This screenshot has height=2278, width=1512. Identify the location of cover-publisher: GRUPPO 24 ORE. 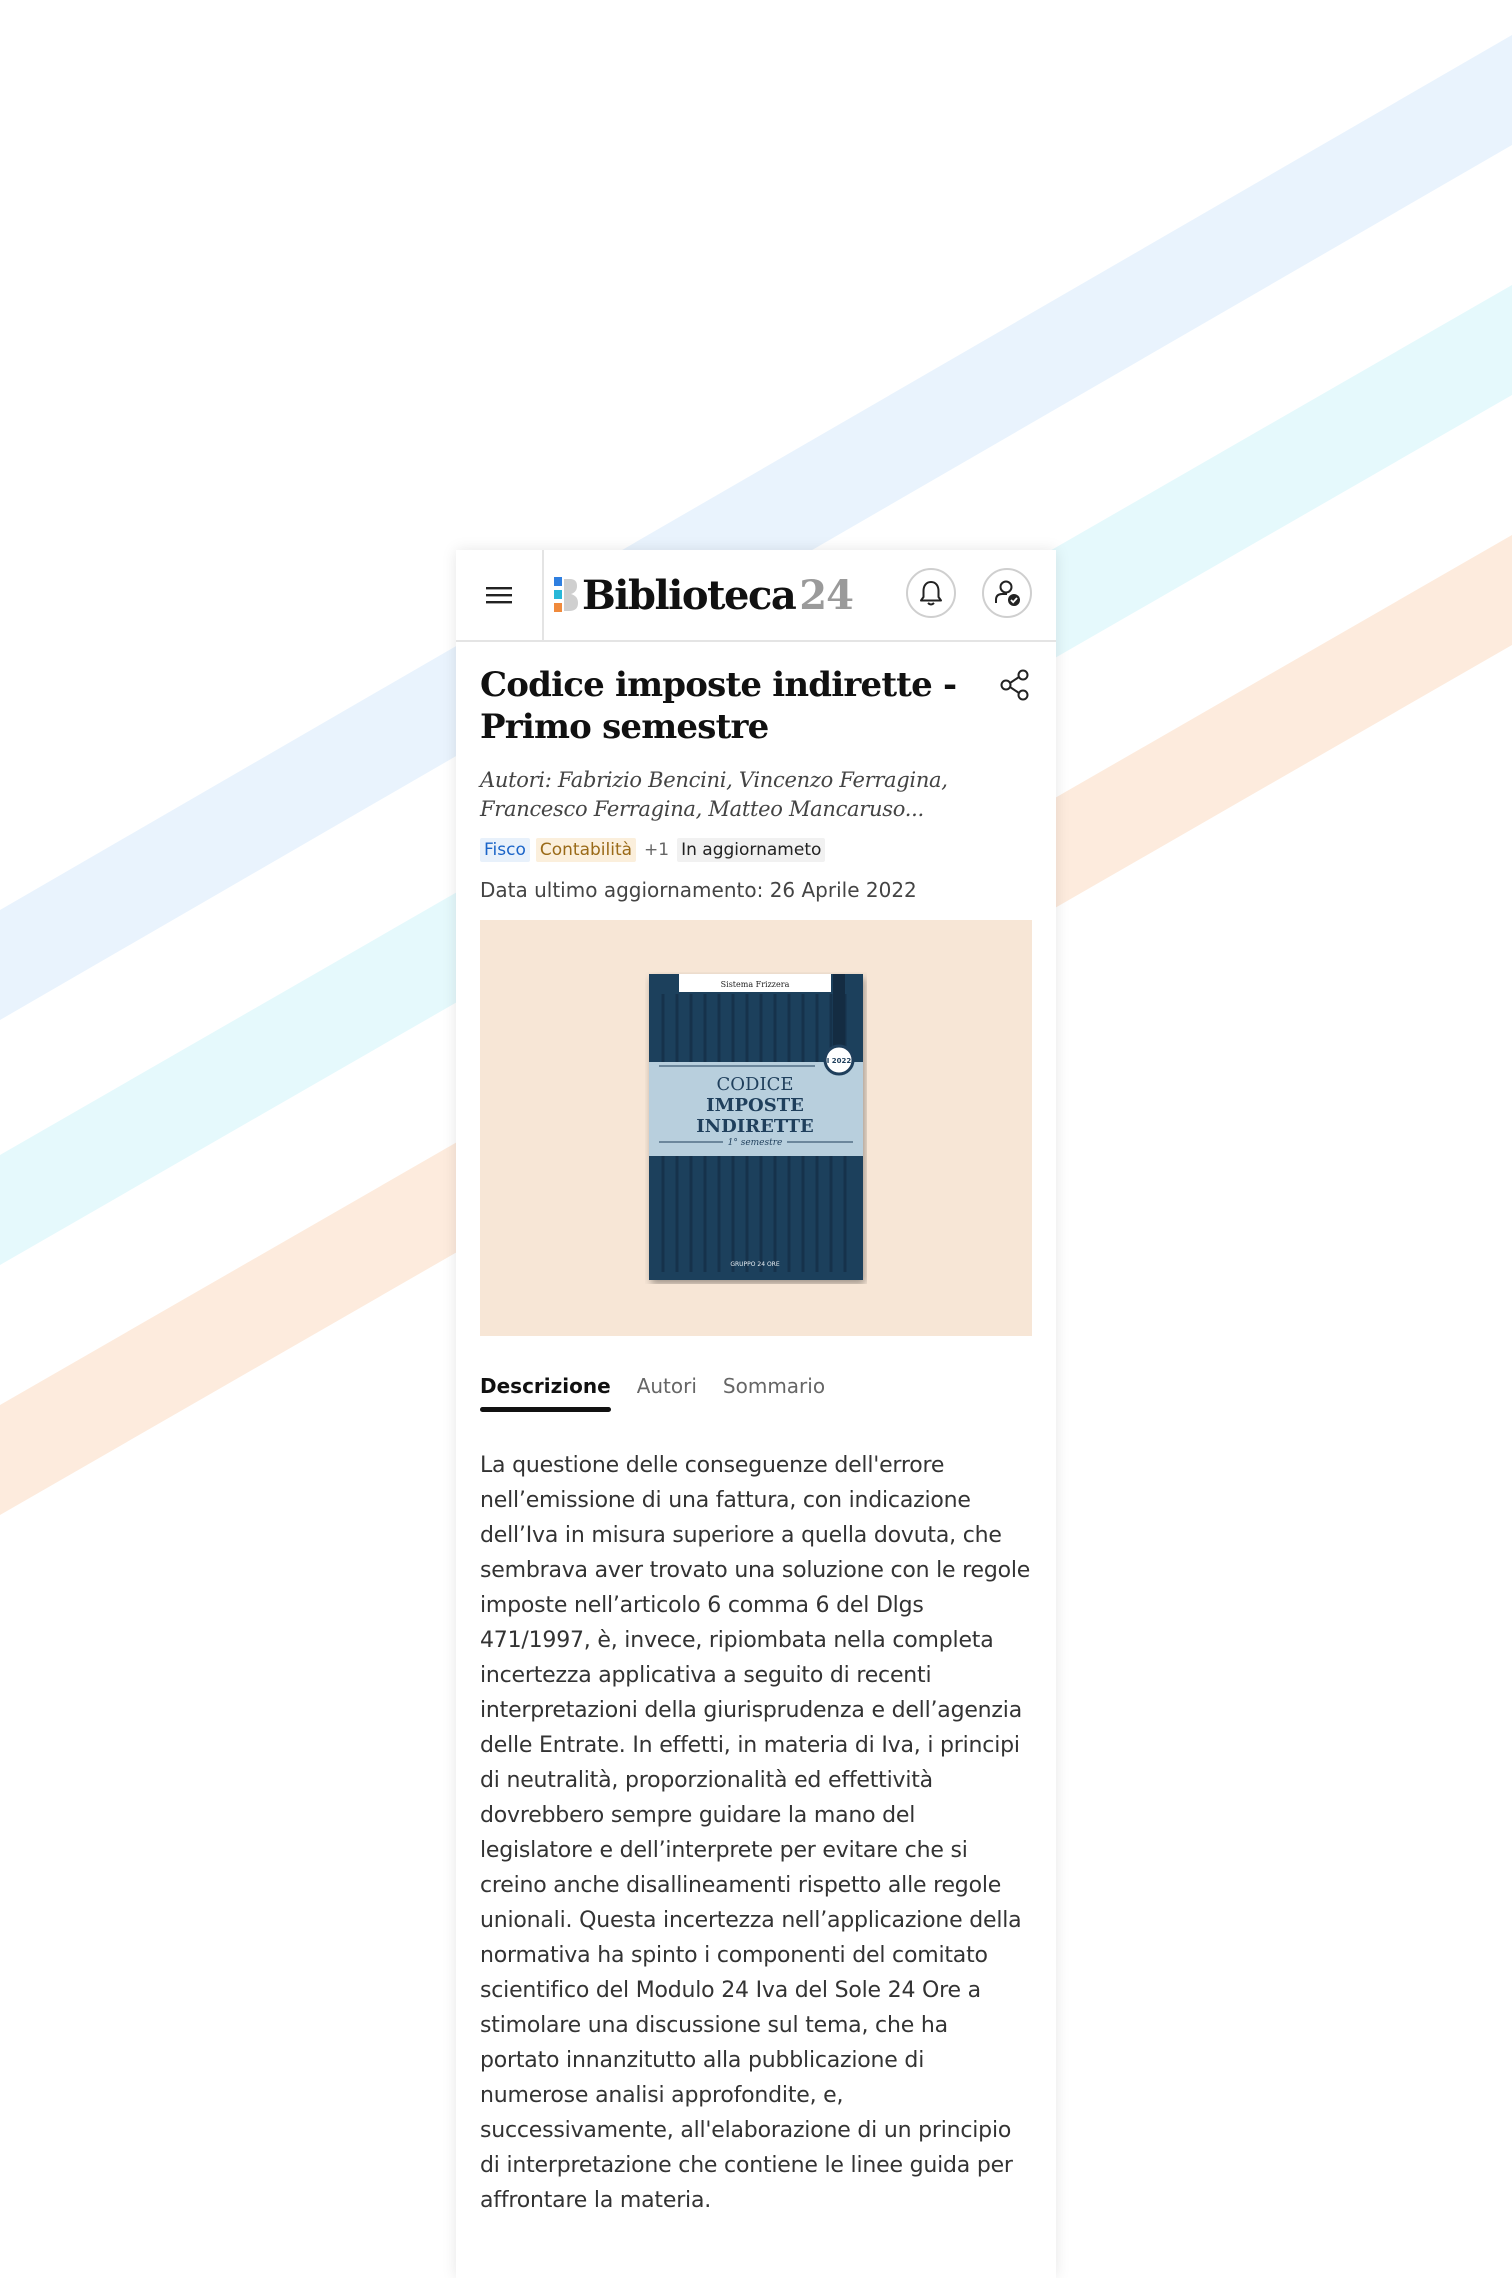
(755, 1264).